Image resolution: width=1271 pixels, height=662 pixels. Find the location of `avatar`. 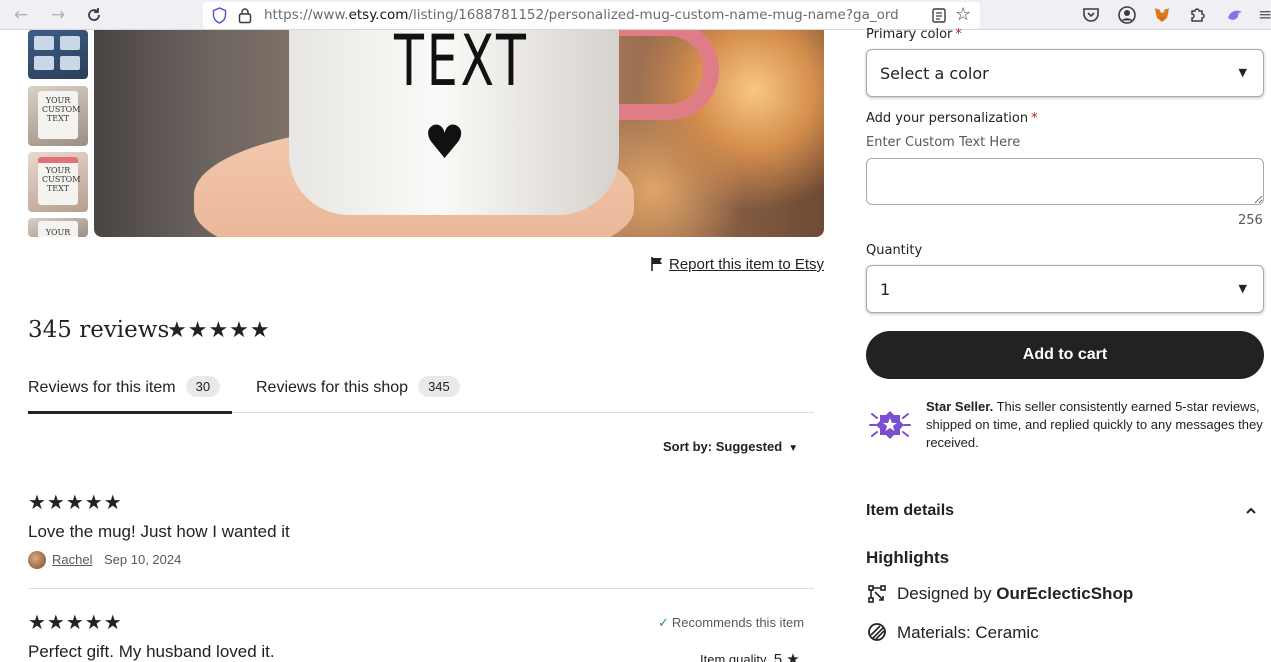

avatar is located at coordinates (37, 560).